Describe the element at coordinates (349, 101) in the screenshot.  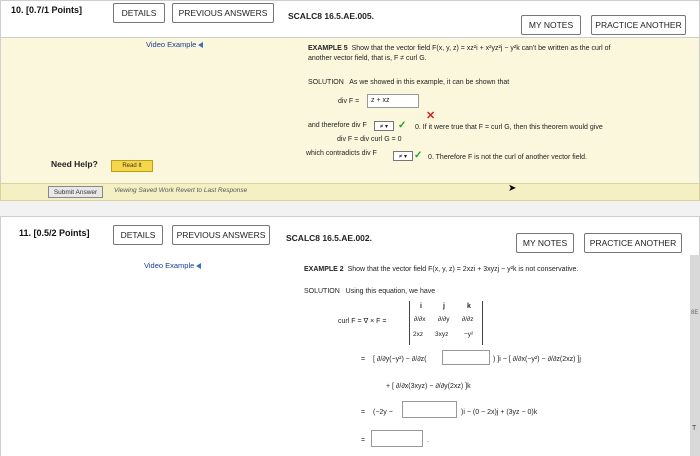
I see `div-label: div F =` at that location.